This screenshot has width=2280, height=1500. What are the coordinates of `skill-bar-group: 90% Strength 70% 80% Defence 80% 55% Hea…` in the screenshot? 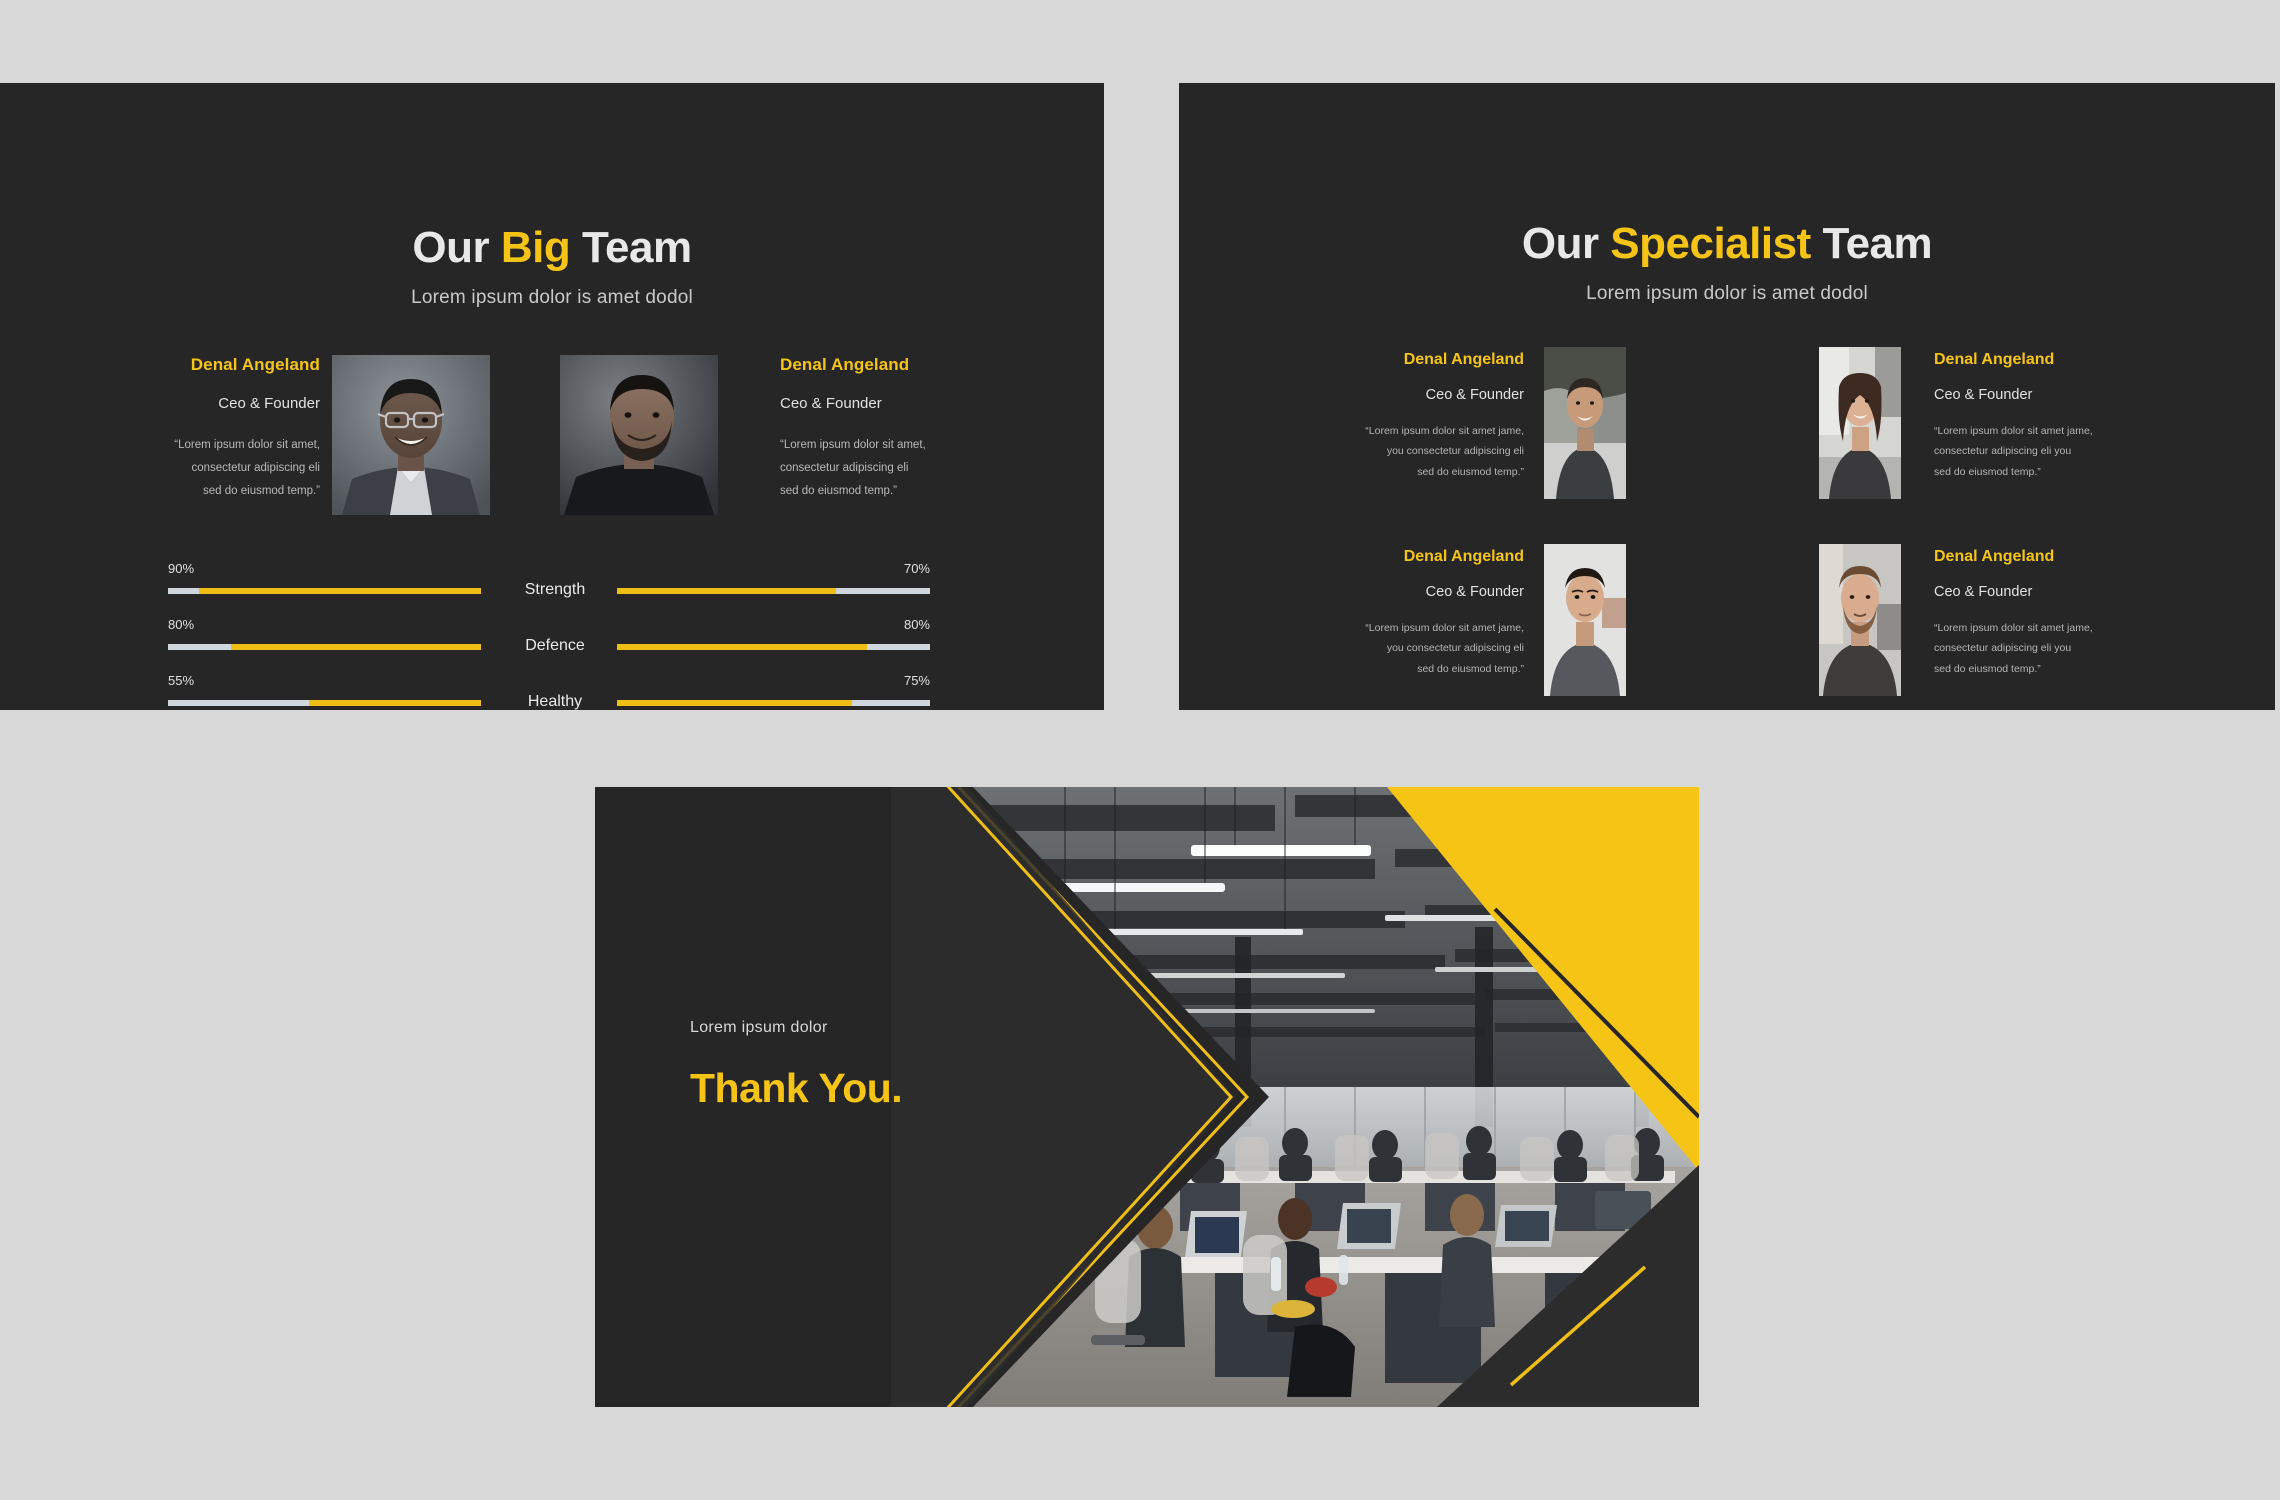 It's located at (552, 635).